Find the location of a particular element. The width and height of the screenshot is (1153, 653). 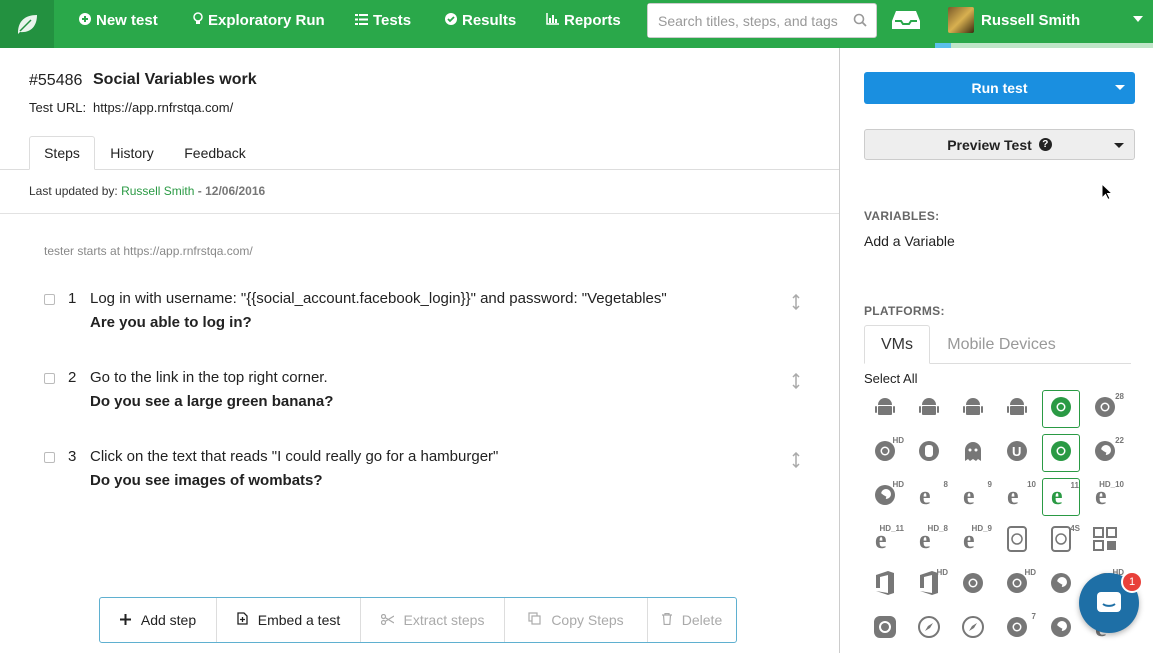

nav-tests: Tests is located at coordinates (383, 20).